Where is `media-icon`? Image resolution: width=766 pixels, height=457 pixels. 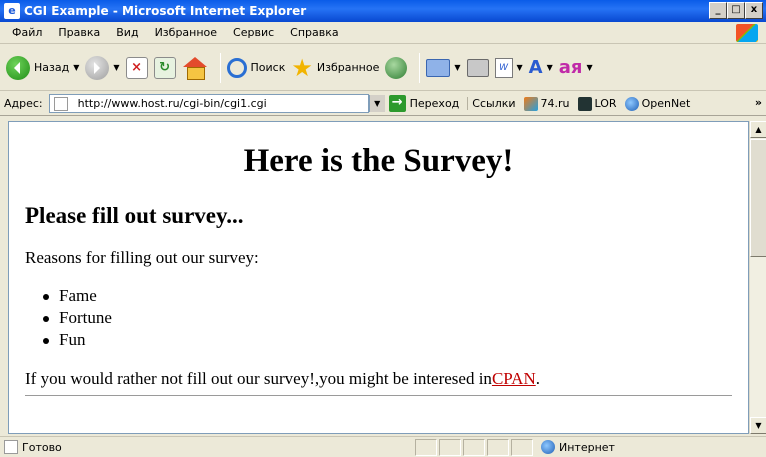 media-icon is located at coordinates (396, 67).